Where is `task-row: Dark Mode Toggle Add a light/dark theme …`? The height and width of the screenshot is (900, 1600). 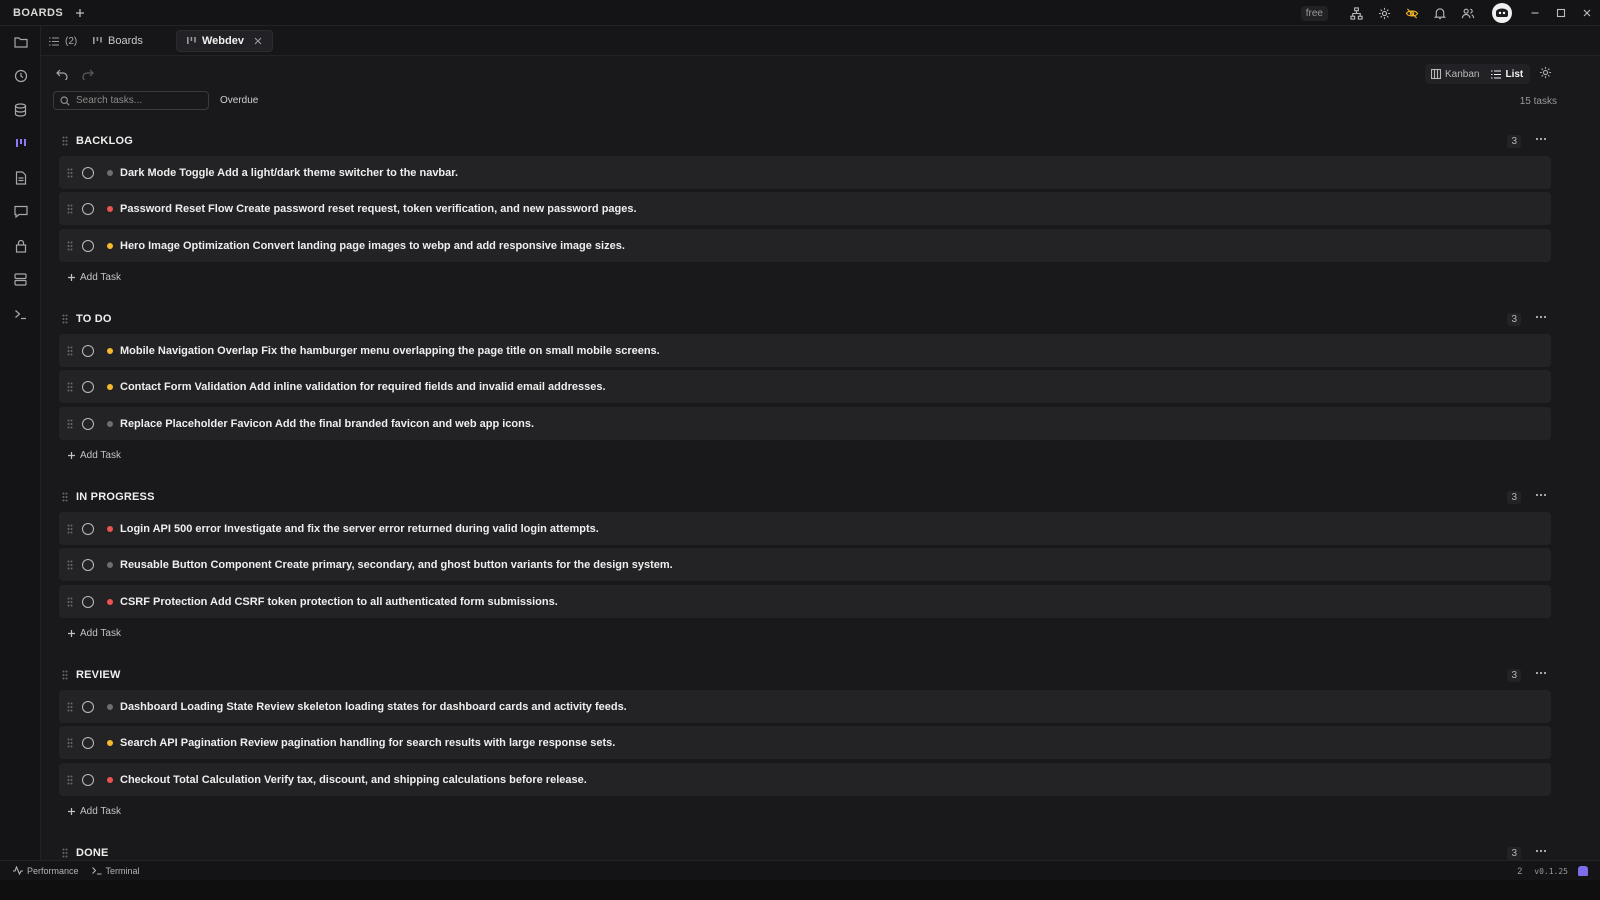 task-row: Dark Mode Toggle Add a light/dark theme … is located at coordinates (805, 172).